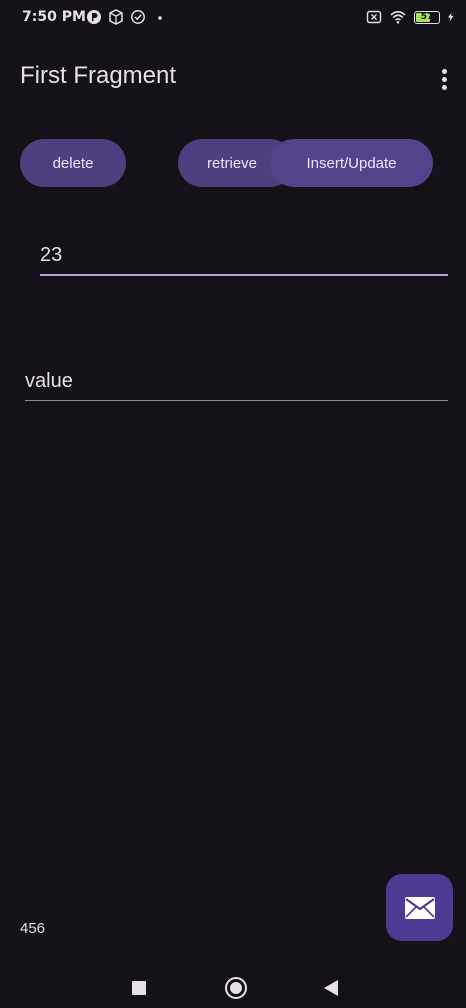 Image resolution: width=466 pixels, height=1008 pixels. What do you see at coordinates (160, 18) in the screenshot?
I see `dot-icon` at bounding box center [160, 18].